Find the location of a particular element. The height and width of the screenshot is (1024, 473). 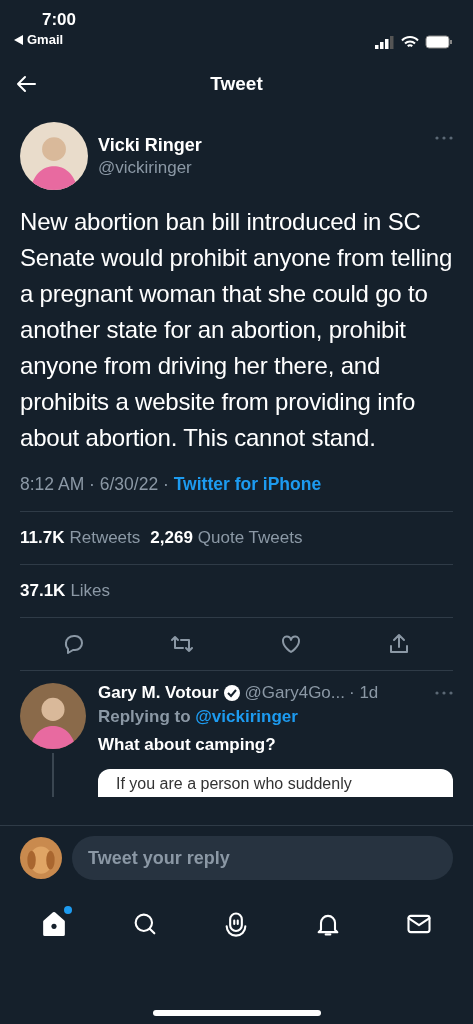

page-title: Tweet is located at coordinates (236, 84).